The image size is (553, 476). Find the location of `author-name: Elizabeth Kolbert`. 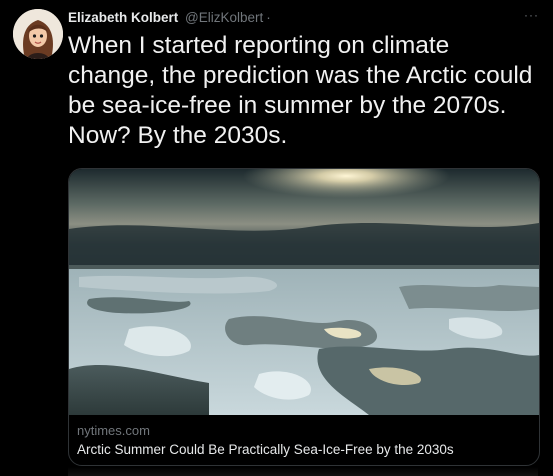

author-name: Elizabeth Kolbert is located at coordinates (123, 17).